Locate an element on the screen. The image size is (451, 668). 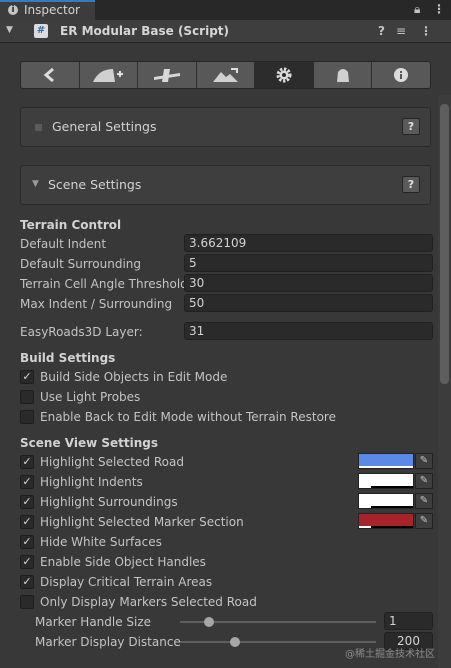
settings-button is located at coordinates (284, 75).